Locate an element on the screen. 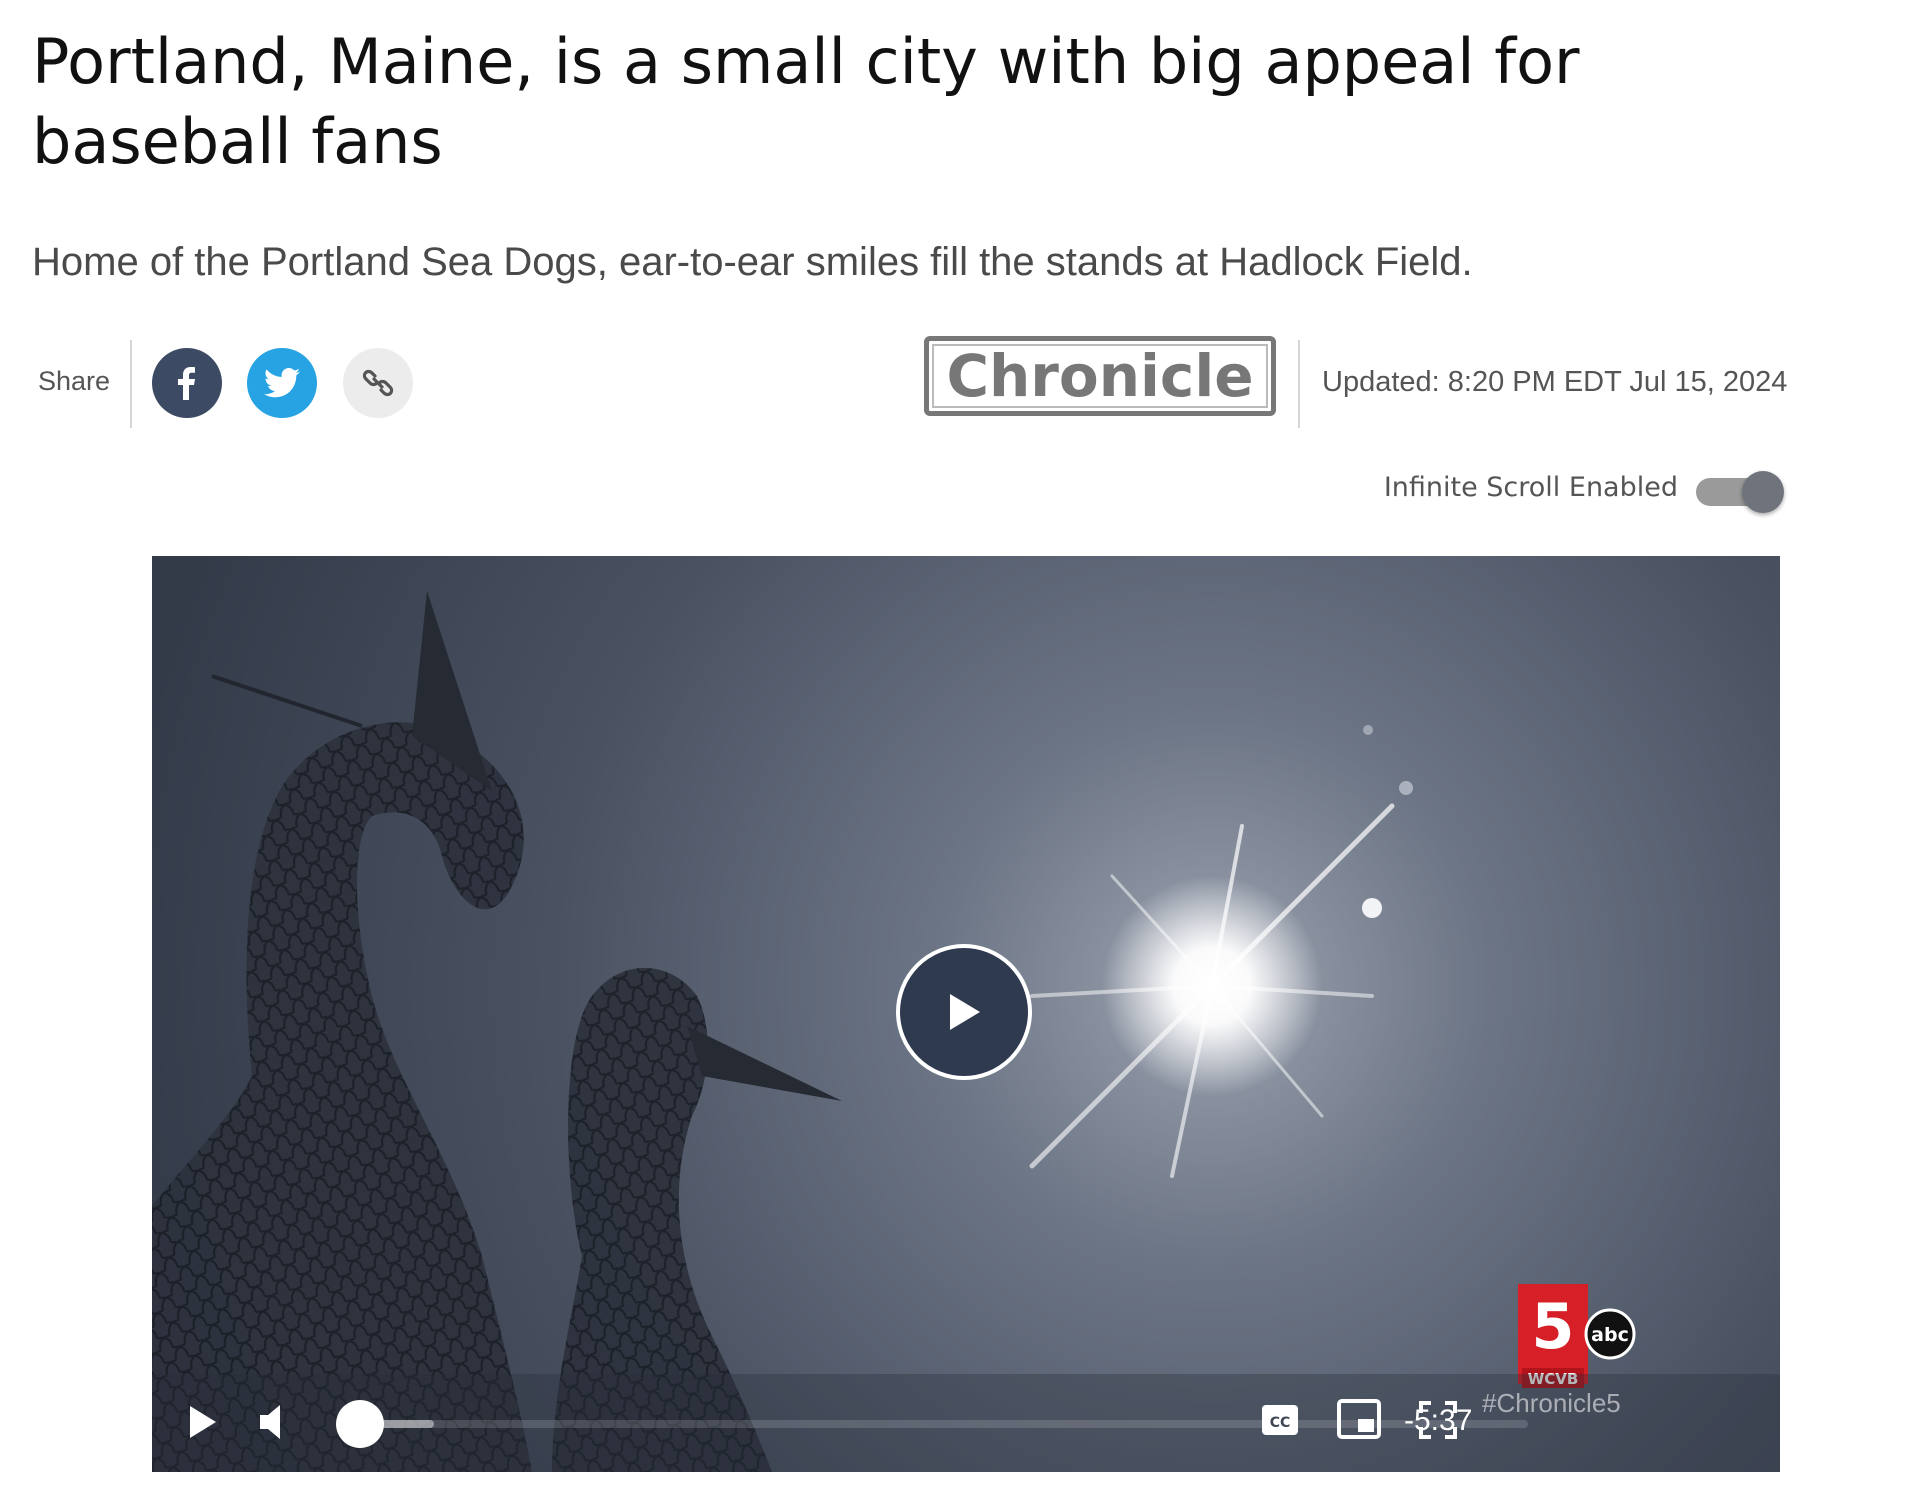 The width and height of the screenshot is (1921, 1497). updated-timestamp: Updated: 8:20 PM EDT Jul 15, 2024 is located at coordinates (1555, 382).